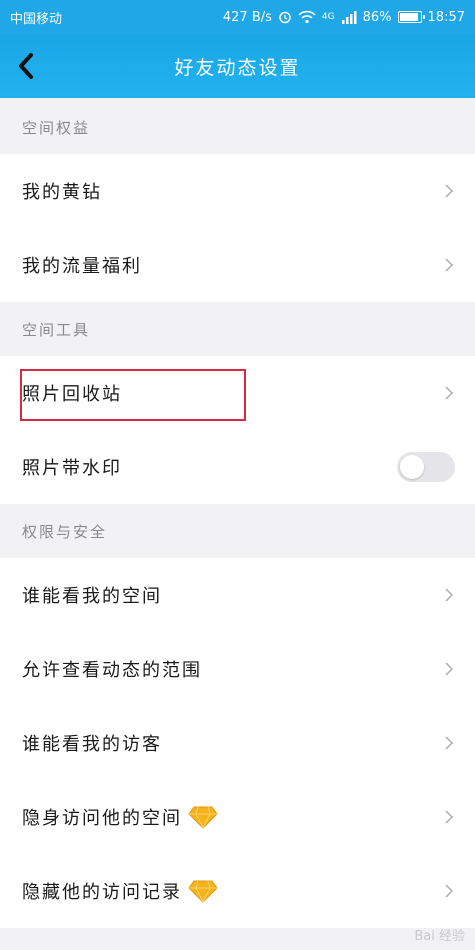 The height and width of the screenshot is (950, 475). What do you see at coordinates (237, 265) in the screenshot?
I see `row-traffic-benefit: 我的流量福利` at bounding box center [237, 265].